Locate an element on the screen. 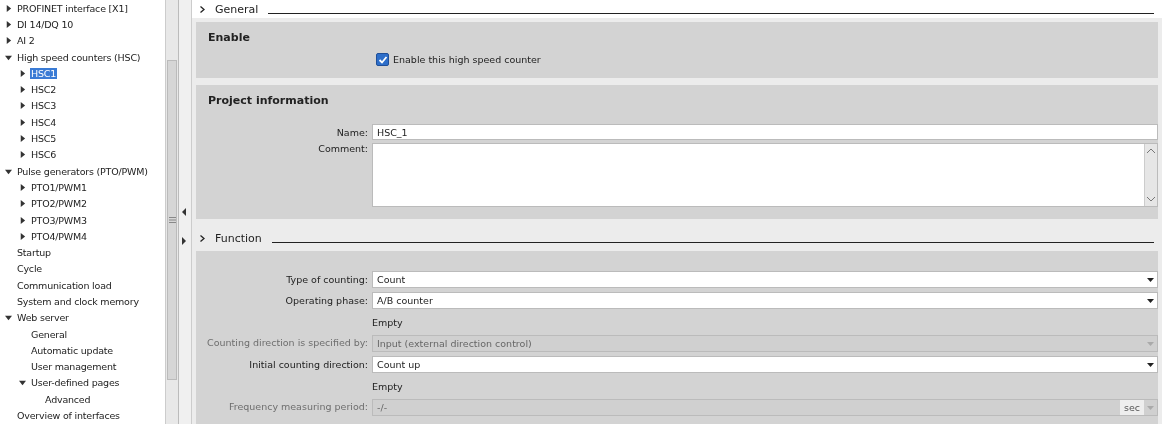  checkbox-label: Enable this high speed counter is located at coordinates (467, 59).